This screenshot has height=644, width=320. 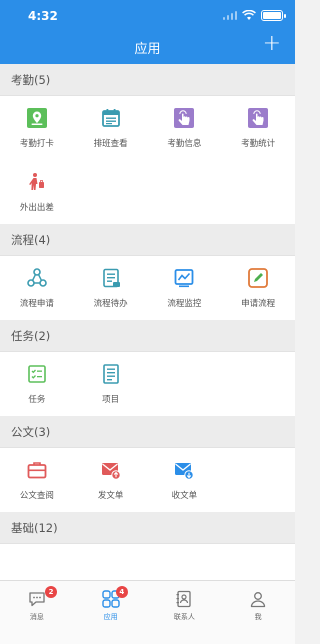 What do you see at coordinates (147, 240) in the screenshot?
I see `section-header-process: 流程(4)` at bounding box center [147, 240].